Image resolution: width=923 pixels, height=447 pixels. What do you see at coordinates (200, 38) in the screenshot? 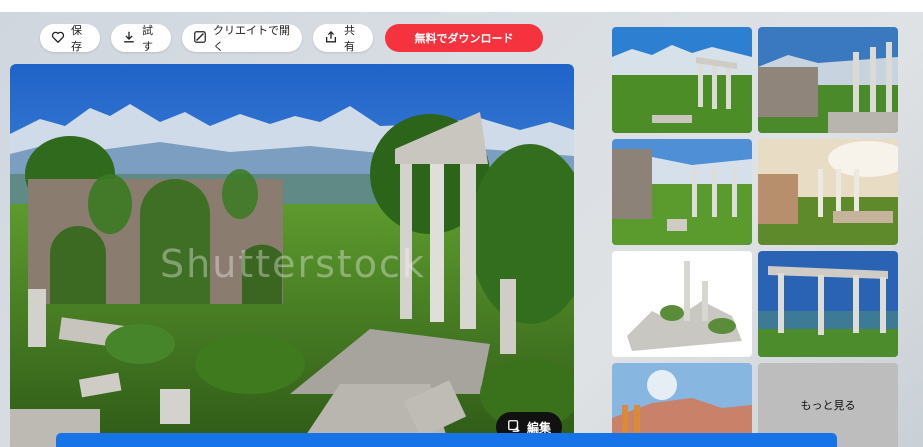
I see `create-edit-icon` at bounding box center [200, 38].